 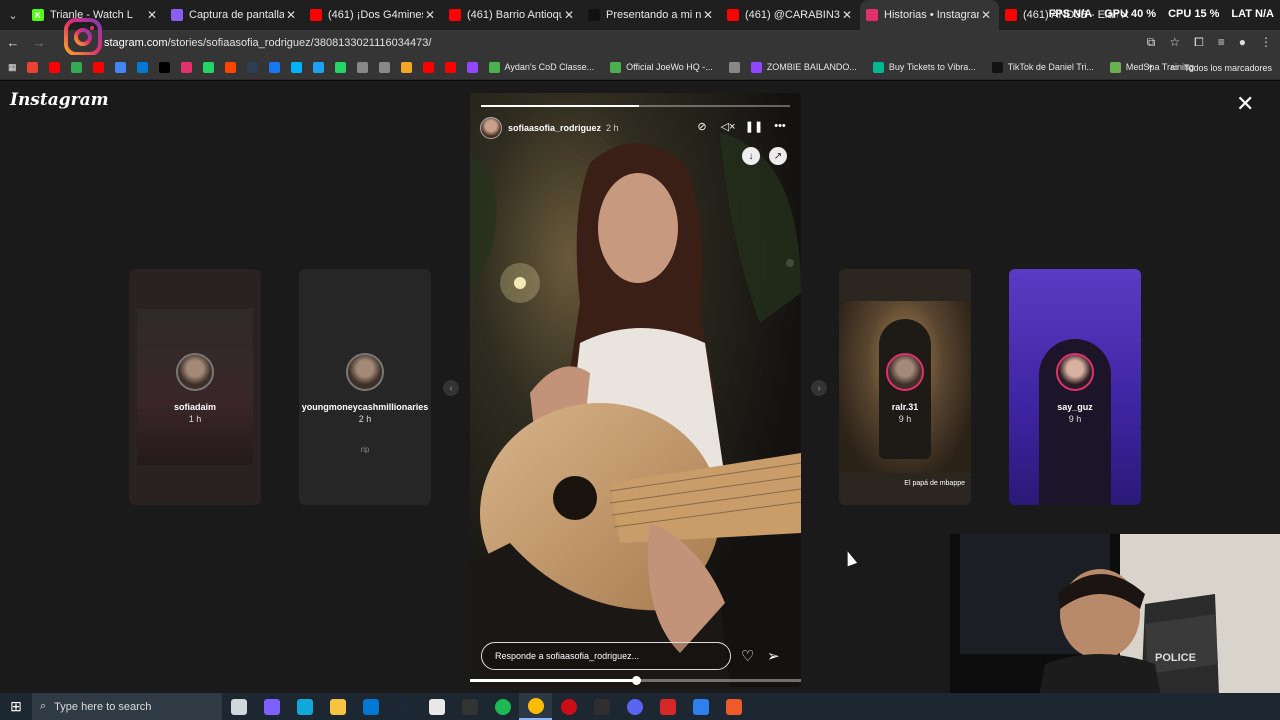 I want to click on profile-icon: ●, so click(x=1242, y=42).